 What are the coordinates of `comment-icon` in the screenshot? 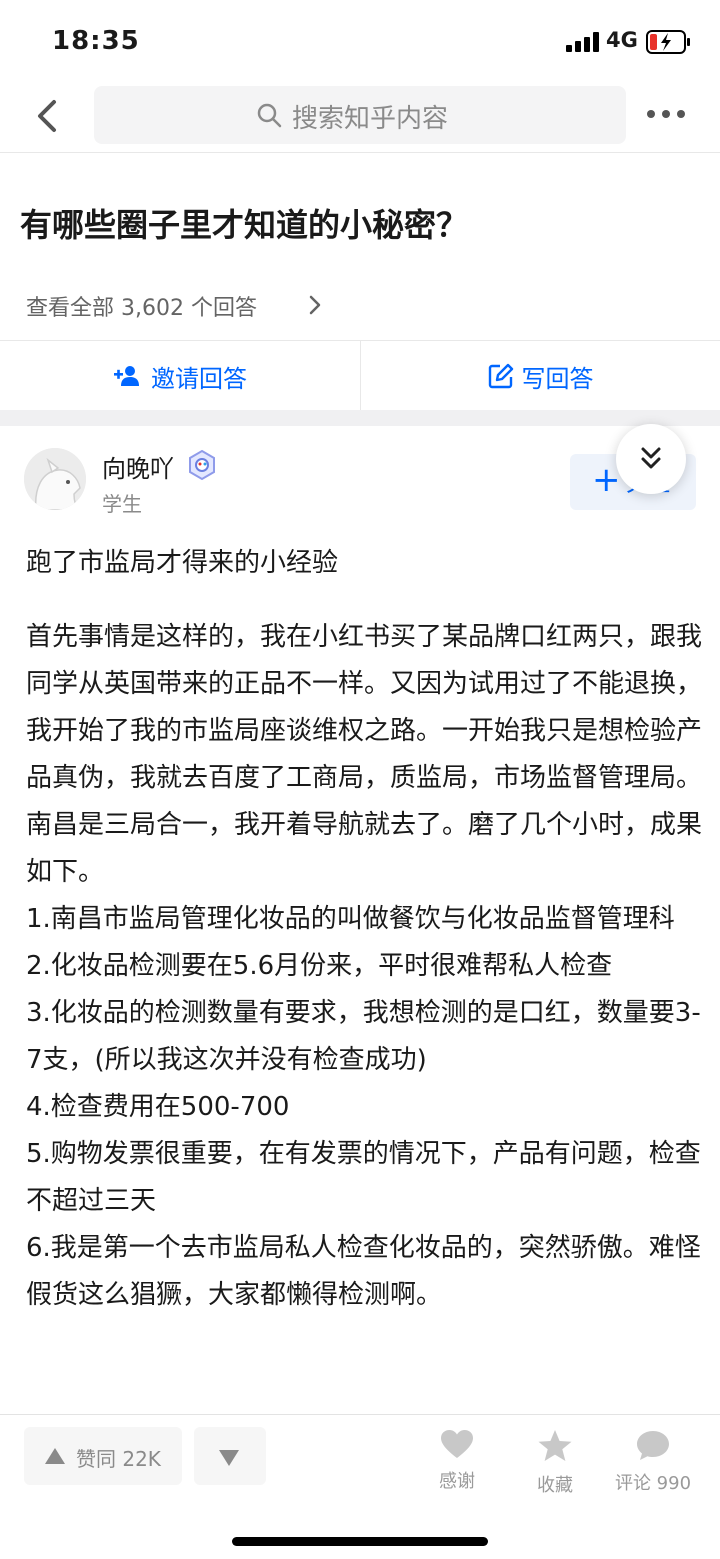 It's located at (653, 1445).